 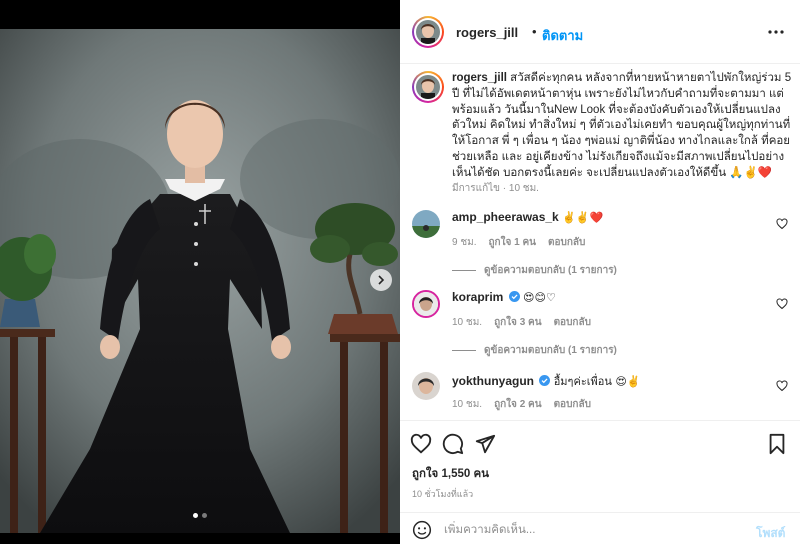 What do you see at coordinates (477, 297) in the screenshot?
I see `comment-username: koraprim` at bounding box center [477, 297].